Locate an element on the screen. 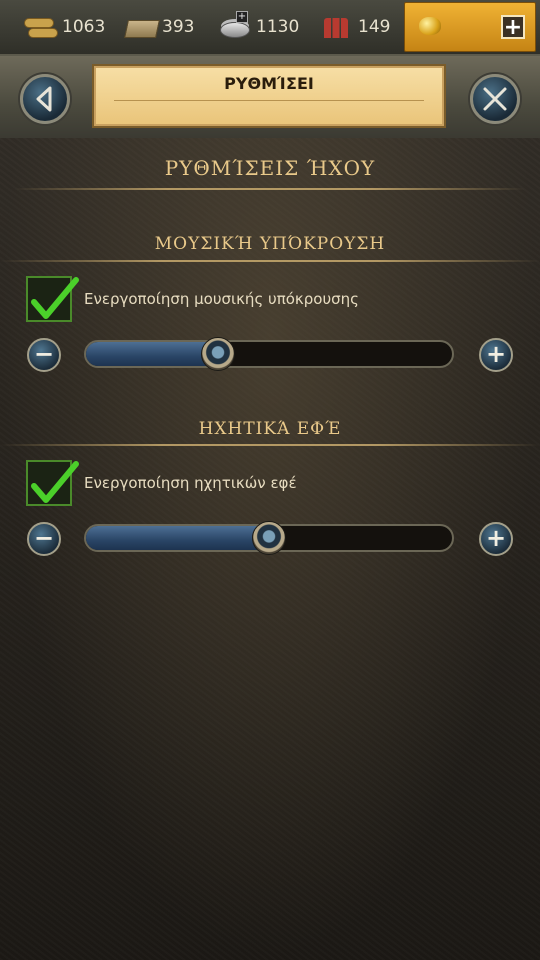 The image size is (540, 960). effects-volume-down-button: − is located at coordinates (44, 539).